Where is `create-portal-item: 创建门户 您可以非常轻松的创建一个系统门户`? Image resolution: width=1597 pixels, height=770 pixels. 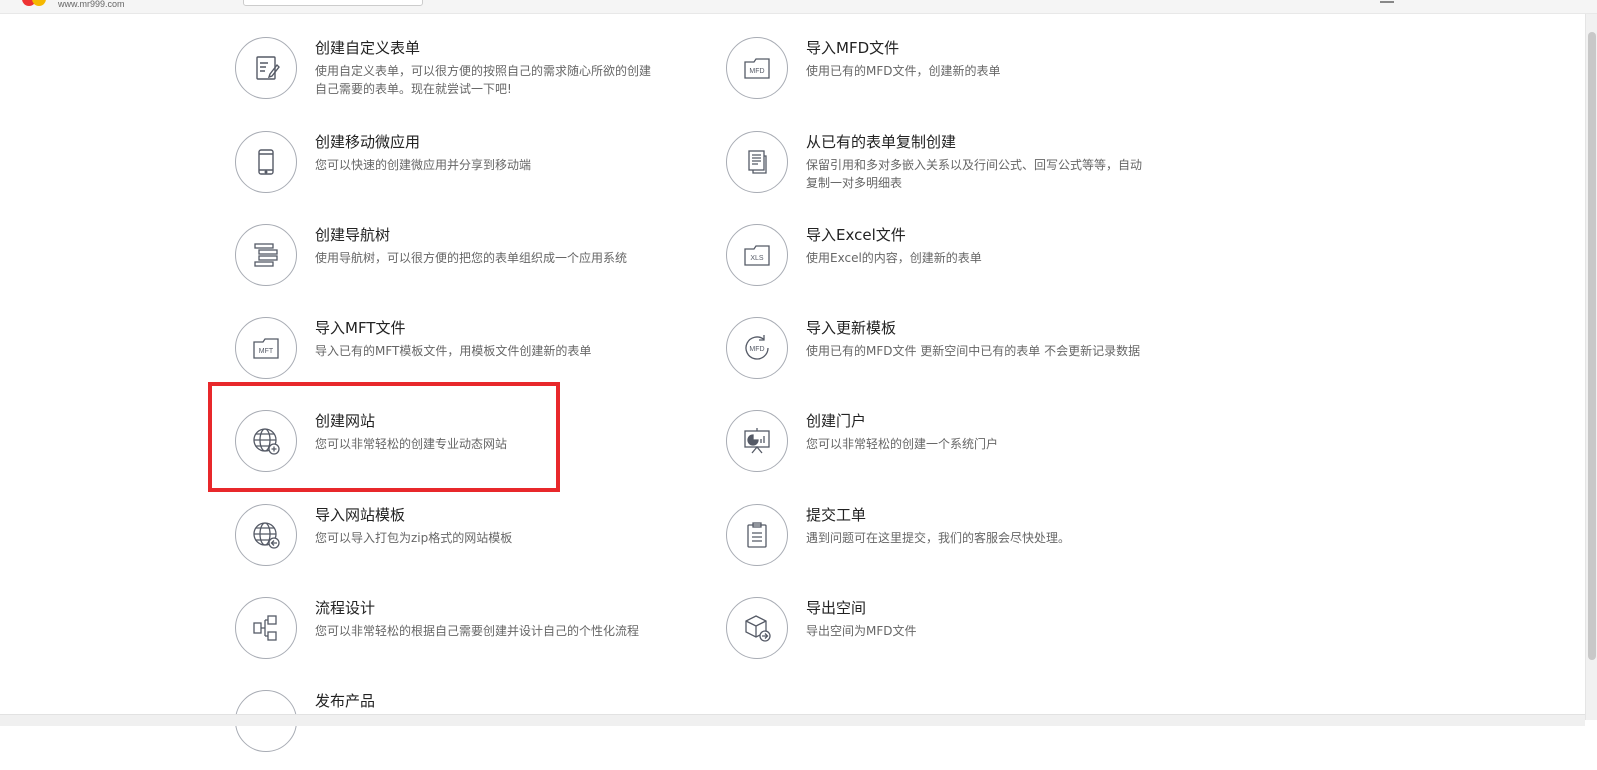 create-portal-item: 创建门户 您可以非常轻松的创建一个系统门户 is located at coordinates (946, 450).